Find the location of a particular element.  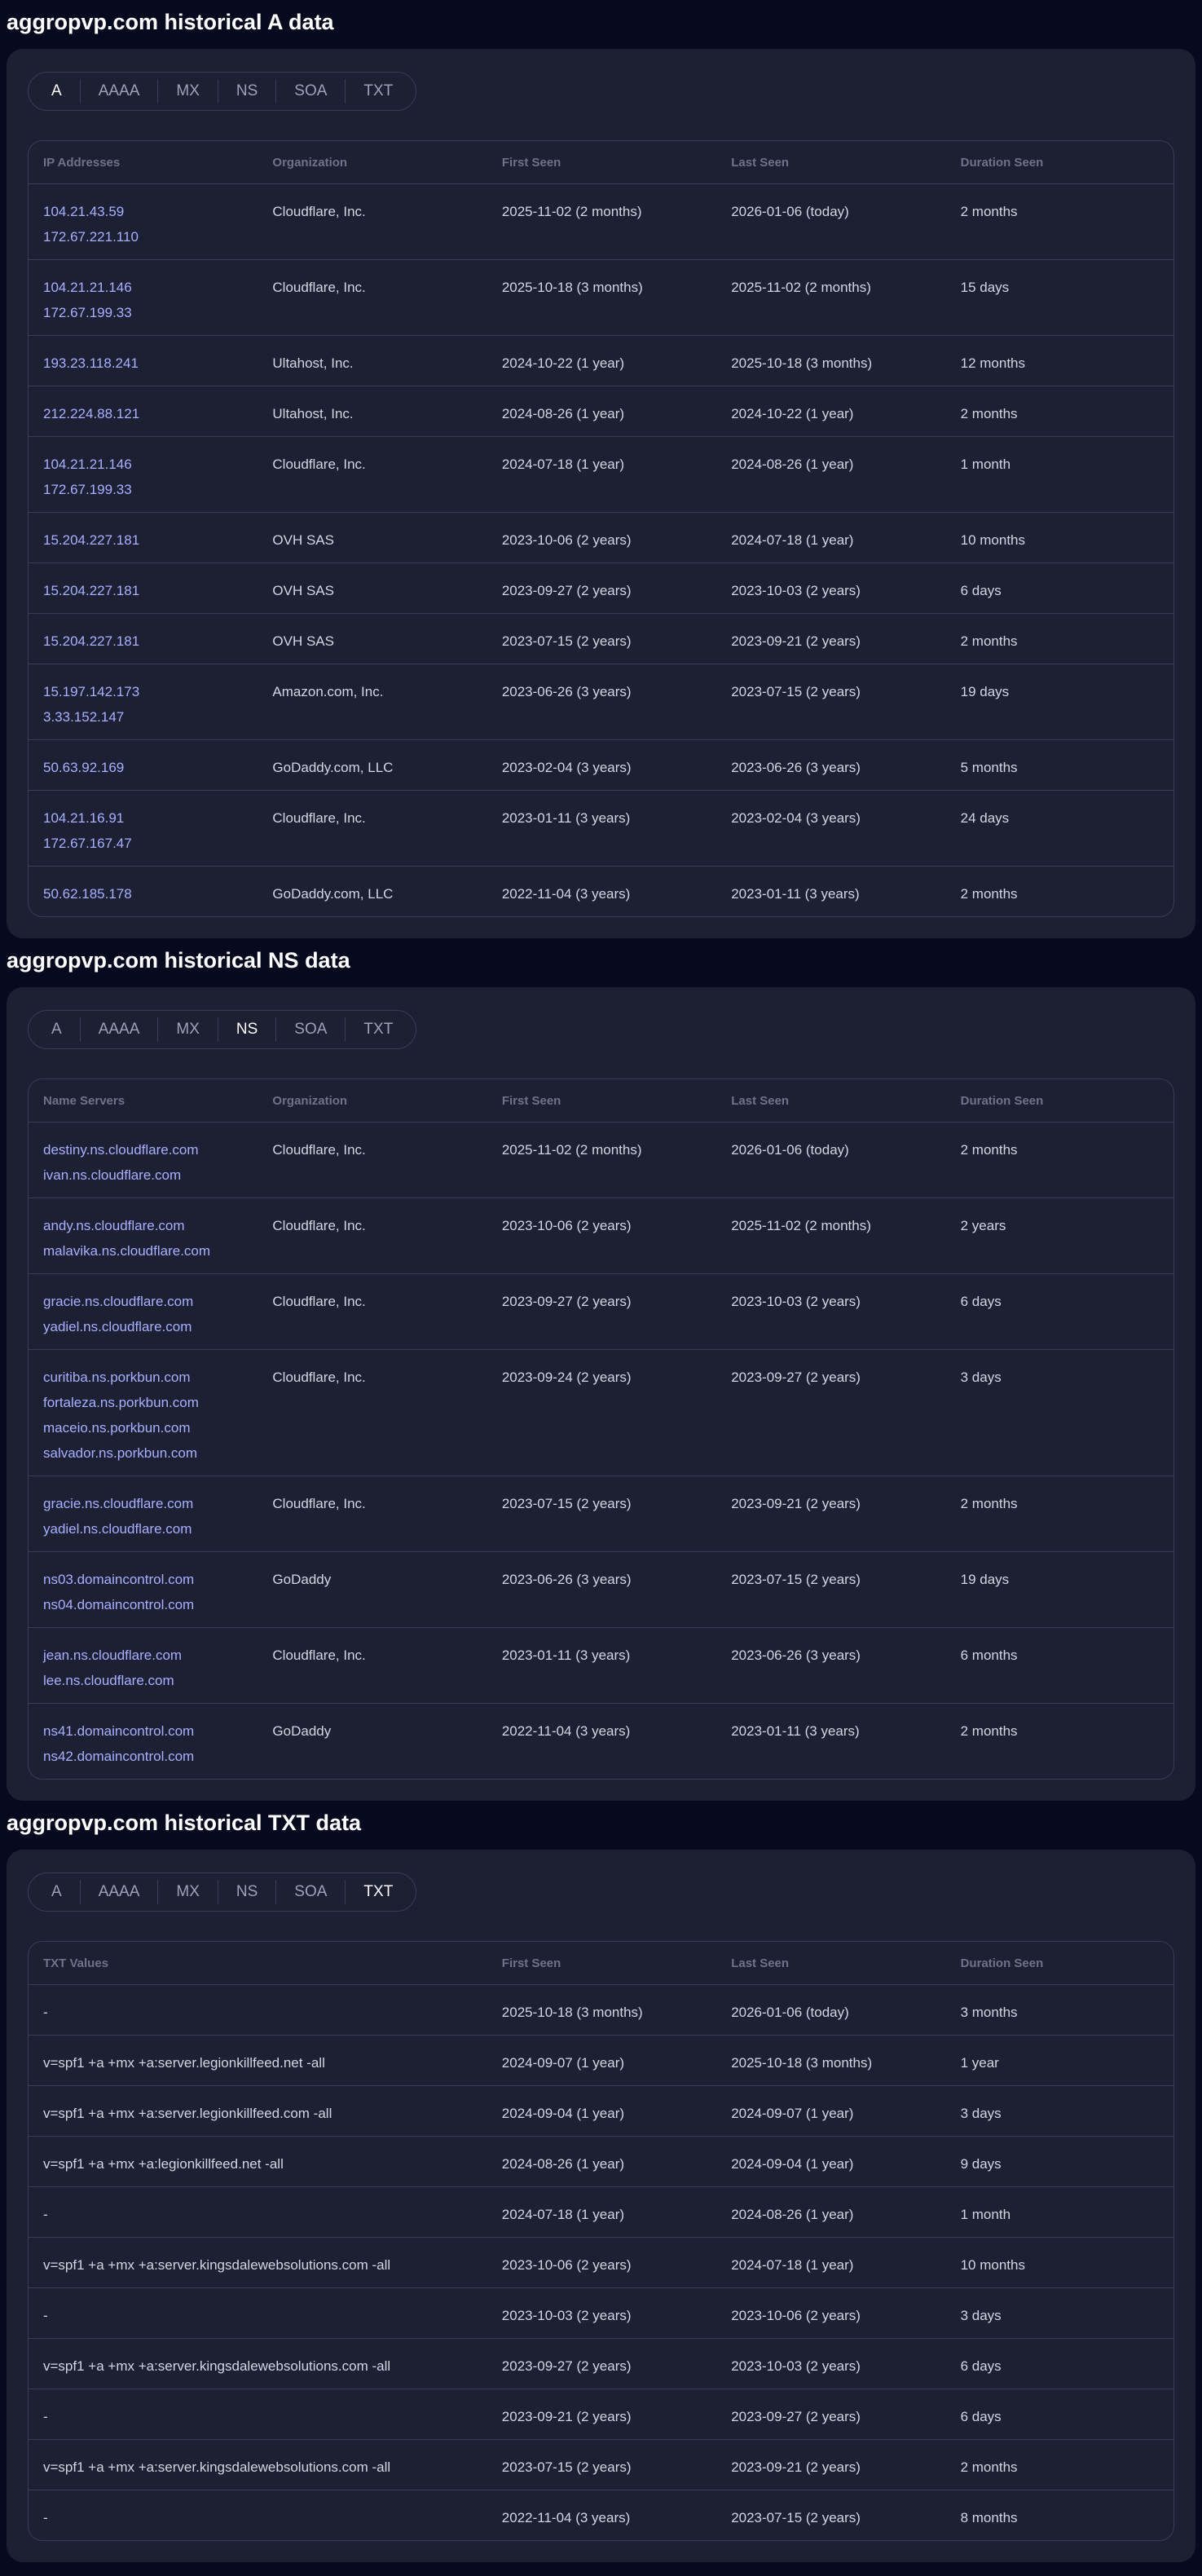

record-values-cell: 50.63.92.169 is located at coordinates (143, 765).